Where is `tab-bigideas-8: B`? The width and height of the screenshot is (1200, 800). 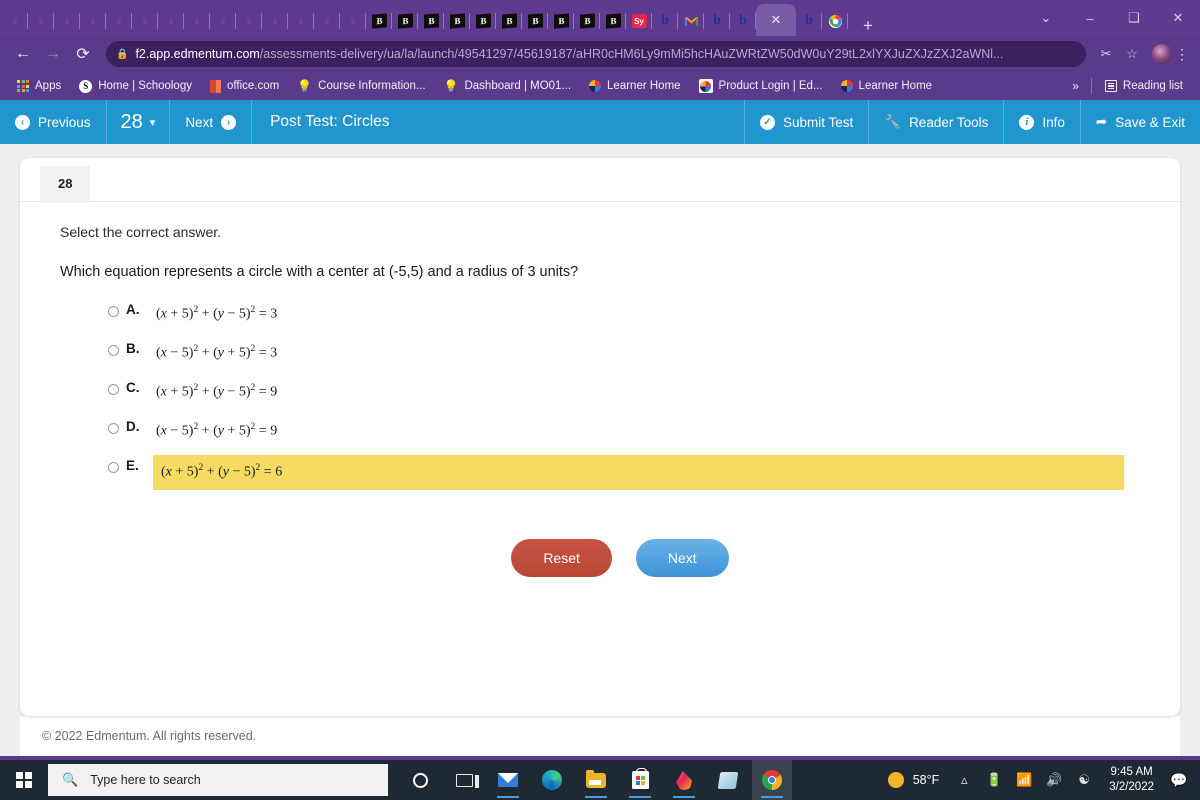
tab-bigideas-8: B is located at coordinates (561, 21).